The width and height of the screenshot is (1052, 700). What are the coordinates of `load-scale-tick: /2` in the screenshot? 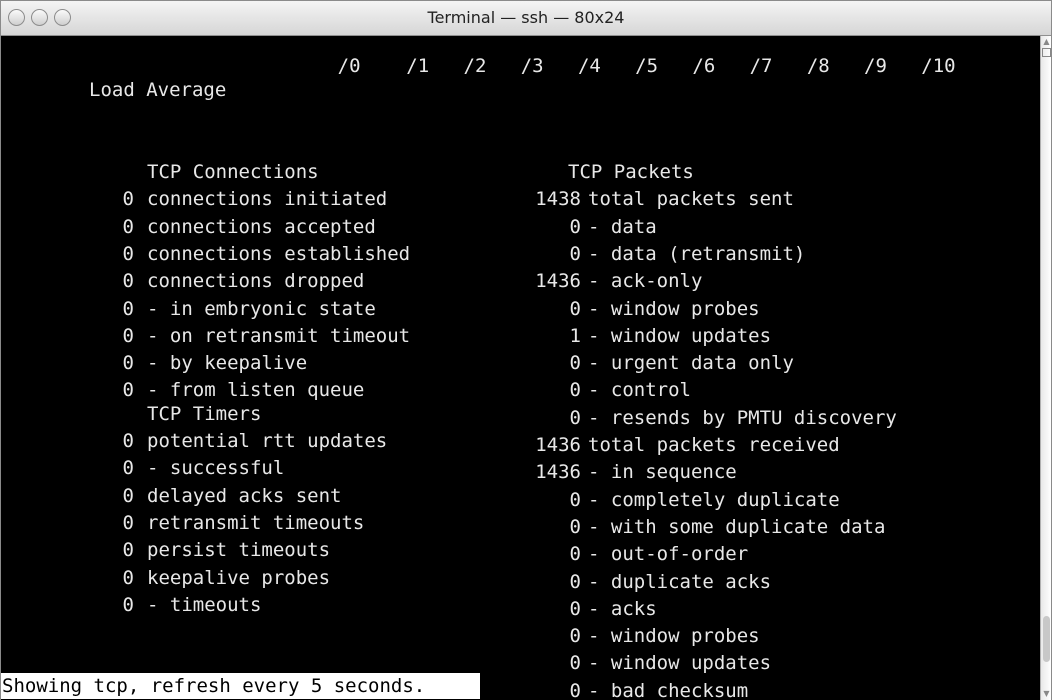 It's located at (475, 66).